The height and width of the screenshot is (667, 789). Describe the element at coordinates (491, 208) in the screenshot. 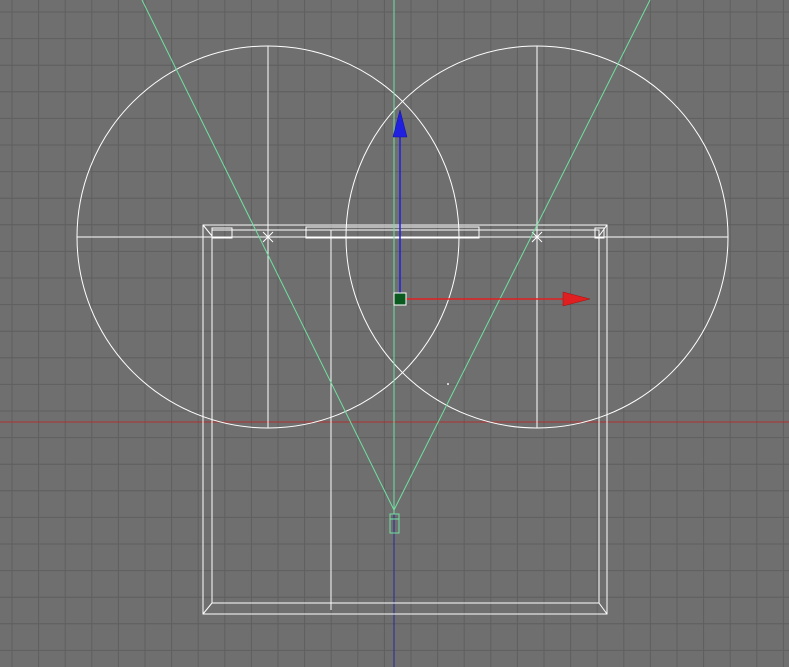

I see `transform-gizmo` at that location.